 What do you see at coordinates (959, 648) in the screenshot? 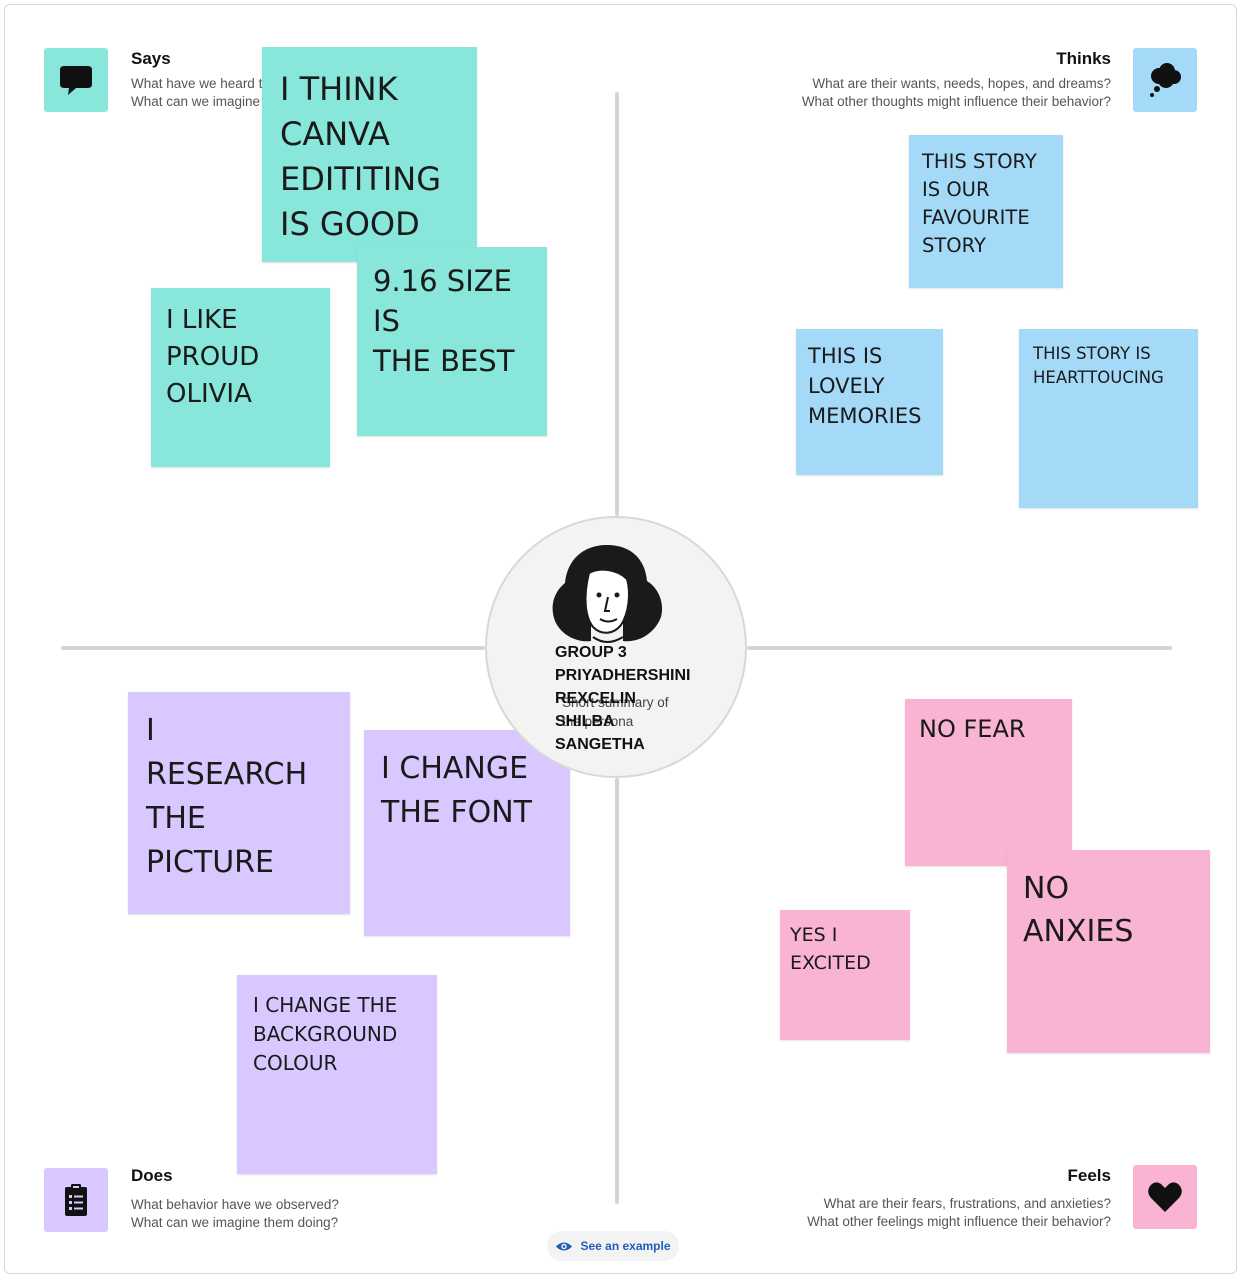
I see `horizontal-axis-right` at bounding box center [959, 648].